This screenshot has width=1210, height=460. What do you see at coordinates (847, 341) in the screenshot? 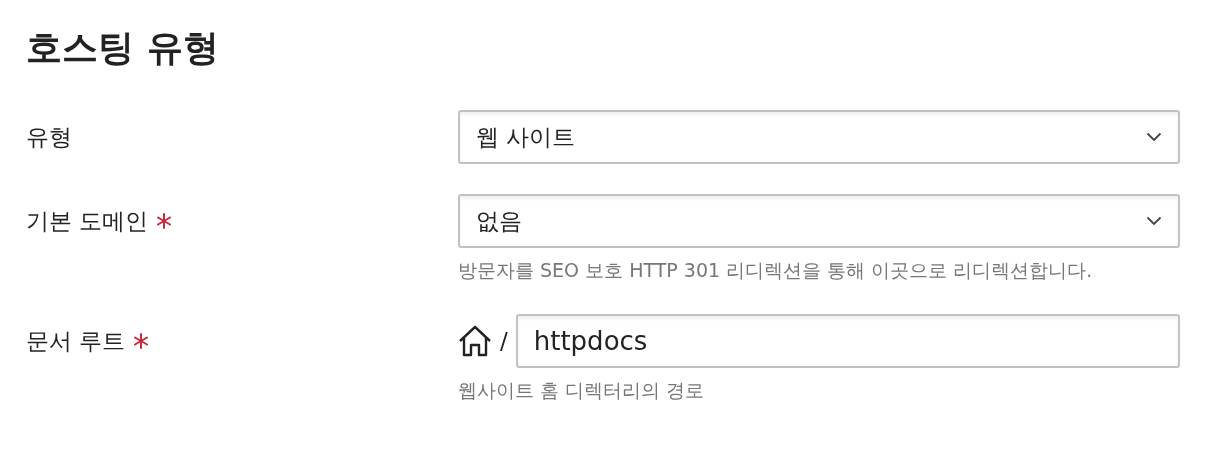
I see `document-root-input: httpdocs` at bounding box center [847, 341].